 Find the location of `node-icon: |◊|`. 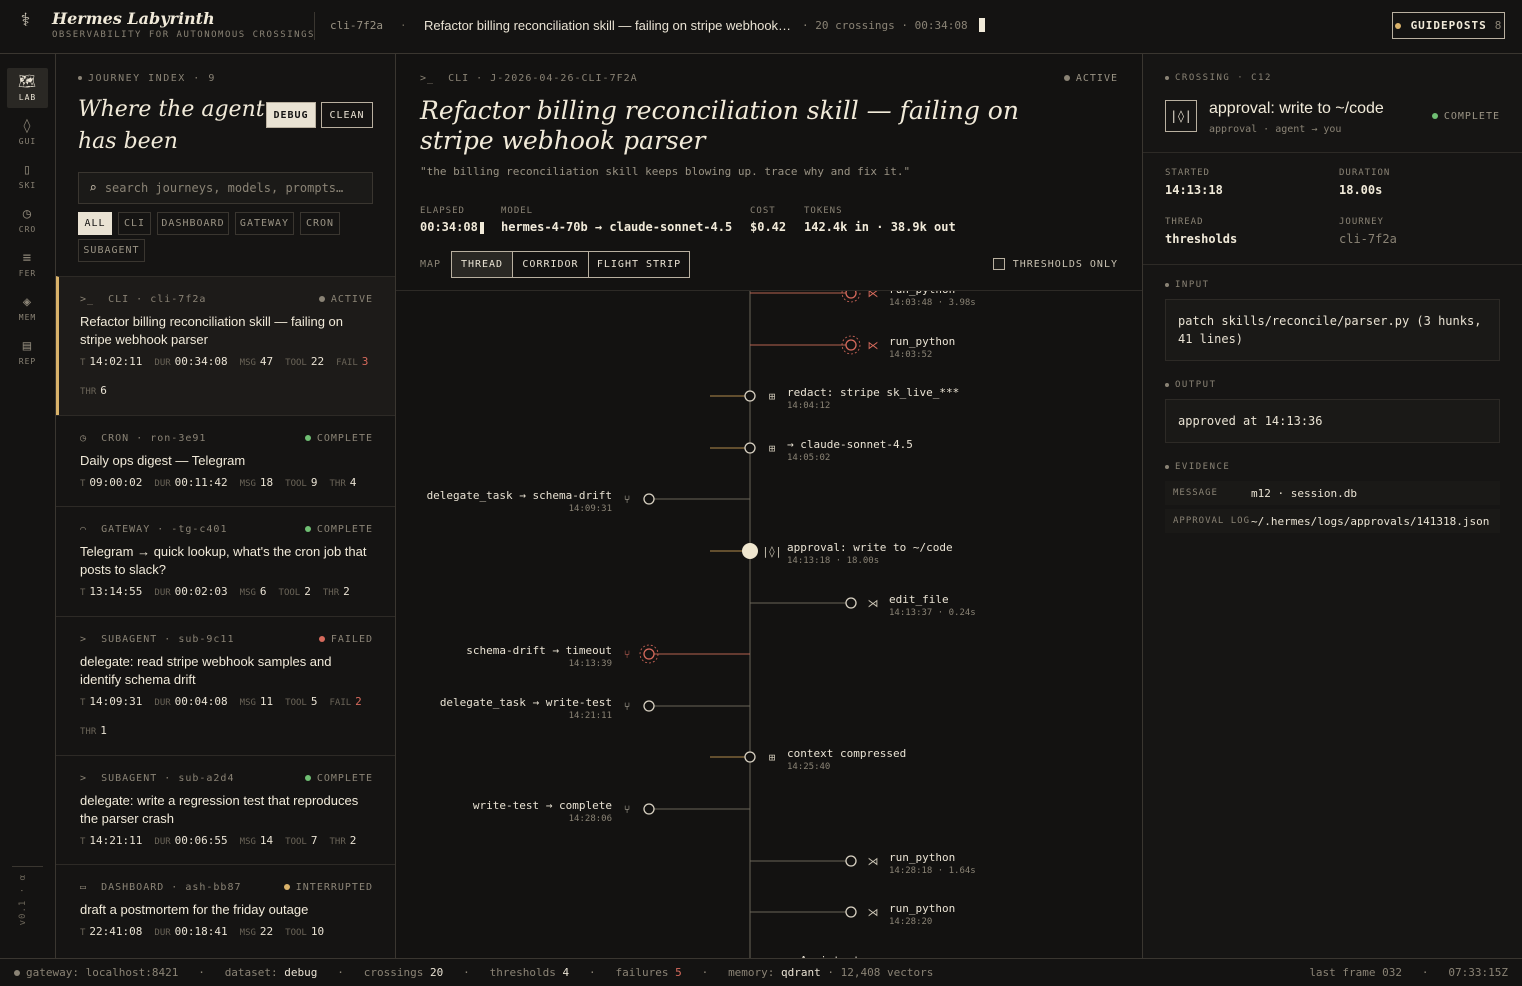

node-icon: |◊| is located at coordinates (772, 551).